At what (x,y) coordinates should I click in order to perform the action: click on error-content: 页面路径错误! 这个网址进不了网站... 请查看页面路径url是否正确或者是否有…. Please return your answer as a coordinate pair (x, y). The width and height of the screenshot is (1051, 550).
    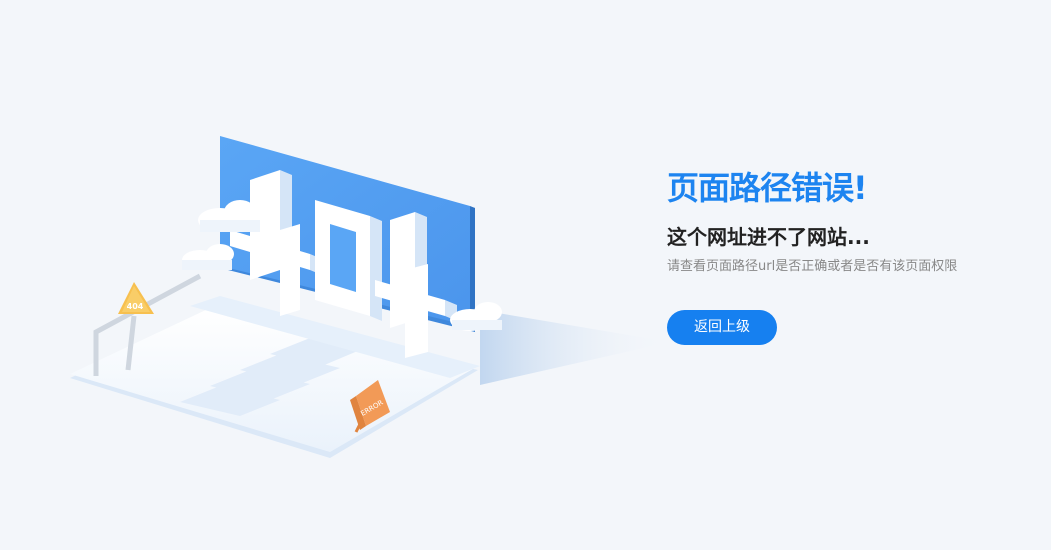
    Looking at the image, I should click on (852, 256).